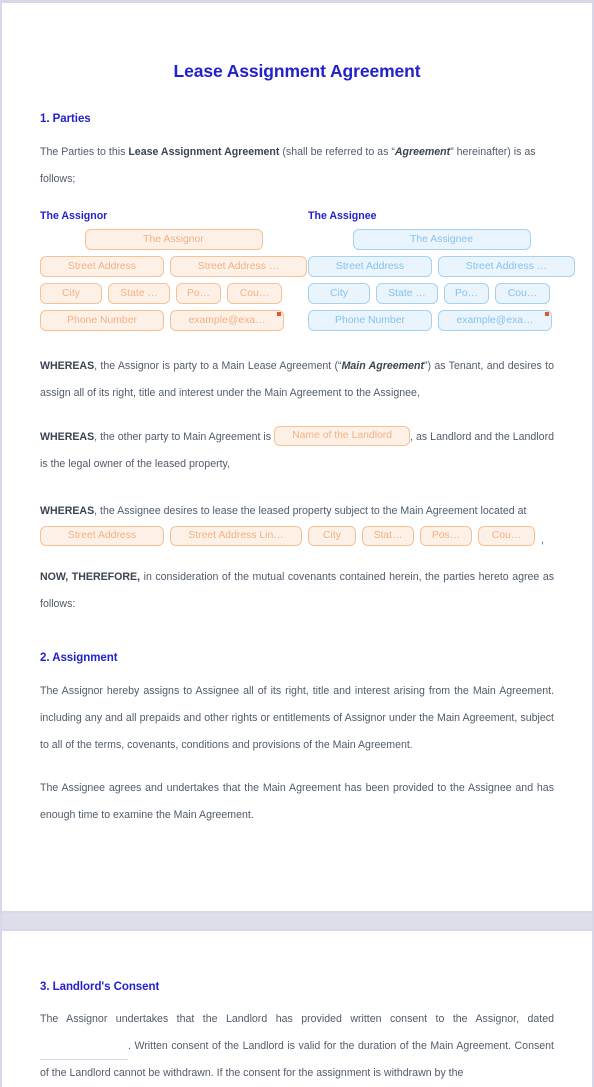  What do you see at coordinates (342, 216) in the screenshot?
I see `assignee-column-label: The Assignee` at bounding box center [342, 216].